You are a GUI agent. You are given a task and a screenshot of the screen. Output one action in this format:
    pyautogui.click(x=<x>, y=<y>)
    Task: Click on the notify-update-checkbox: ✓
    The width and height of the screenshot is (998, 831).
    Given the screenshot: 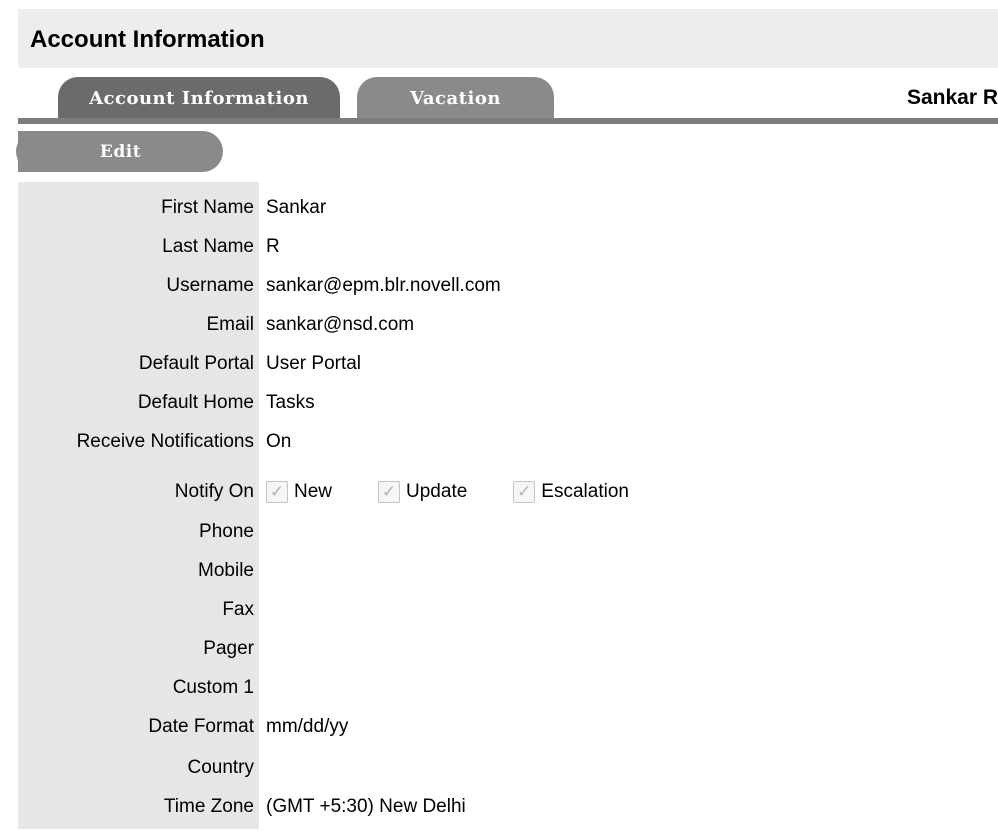 What is the action you would take?
    pyautogui.click(x=389, y=492)
    